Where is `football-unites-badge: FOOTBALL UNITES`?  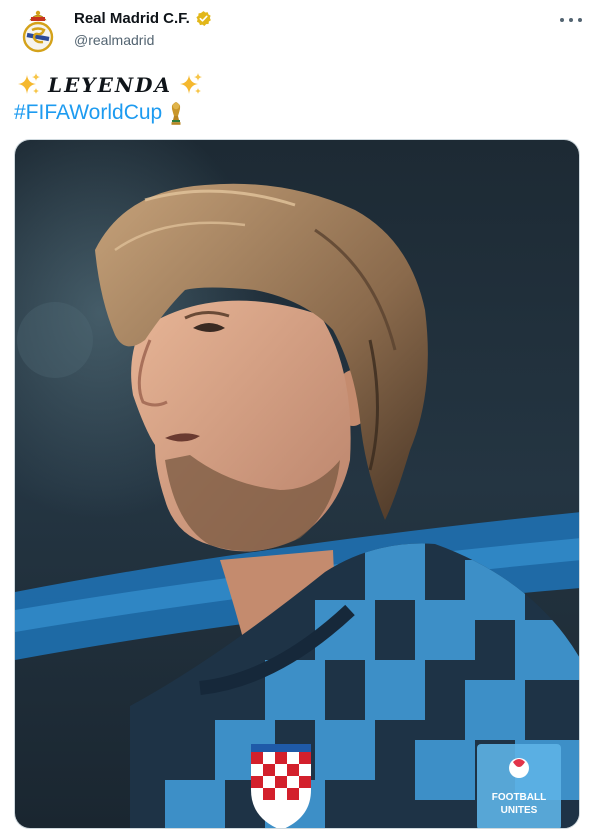
football-unites-badge: FOOTBALL UNITES is located at coordinates (519, 786).